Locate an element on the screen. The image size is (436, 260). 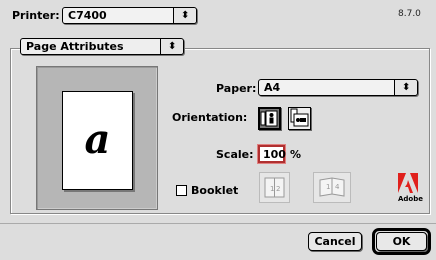
svg-text: 4 is located at coordinates (337, 187).